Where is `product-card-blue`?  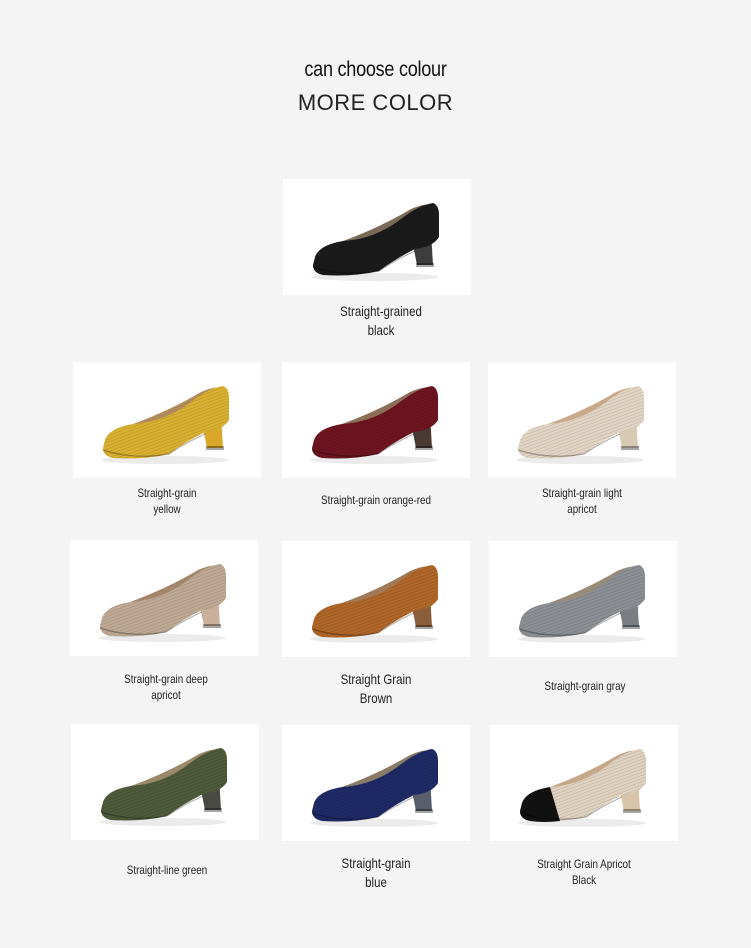
product-card-blue is located at coordinates (376, 783).